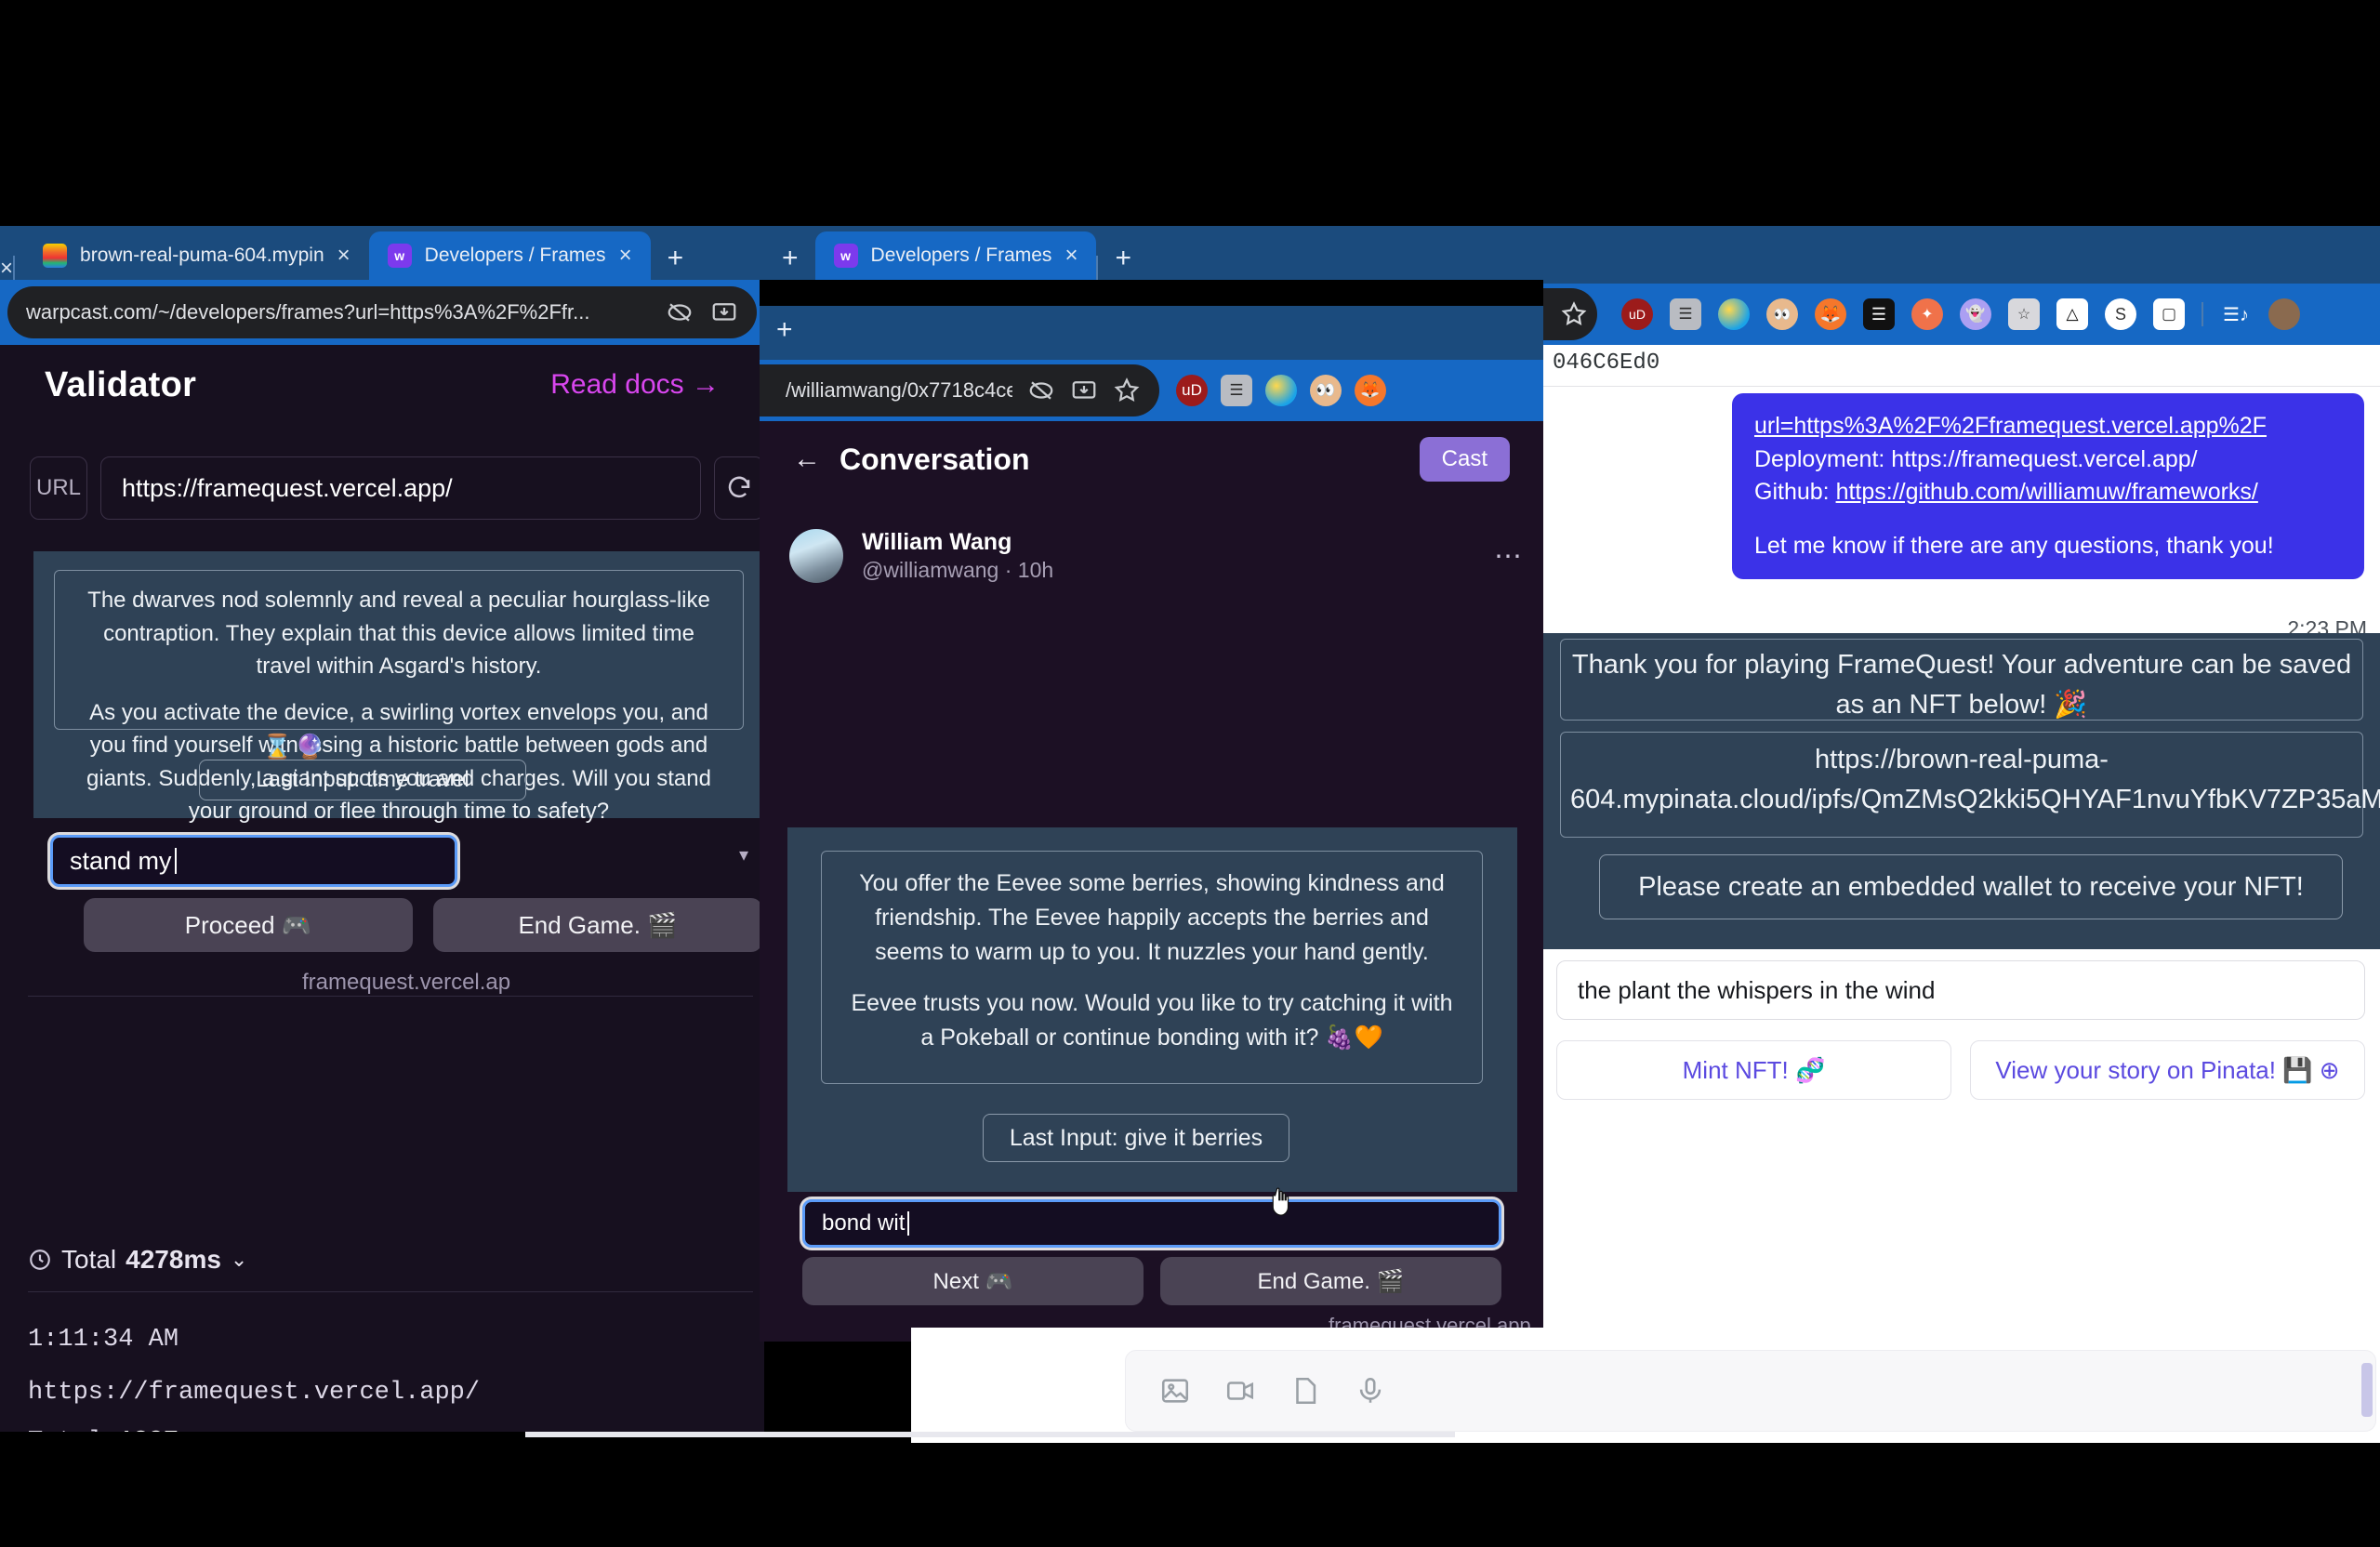 This screenshot has height=1547, width=2380. Describe the element at coordinates (1136, 1138) in the screenshot. I see `last-input-pill: Last Input: give it berries` at that location.